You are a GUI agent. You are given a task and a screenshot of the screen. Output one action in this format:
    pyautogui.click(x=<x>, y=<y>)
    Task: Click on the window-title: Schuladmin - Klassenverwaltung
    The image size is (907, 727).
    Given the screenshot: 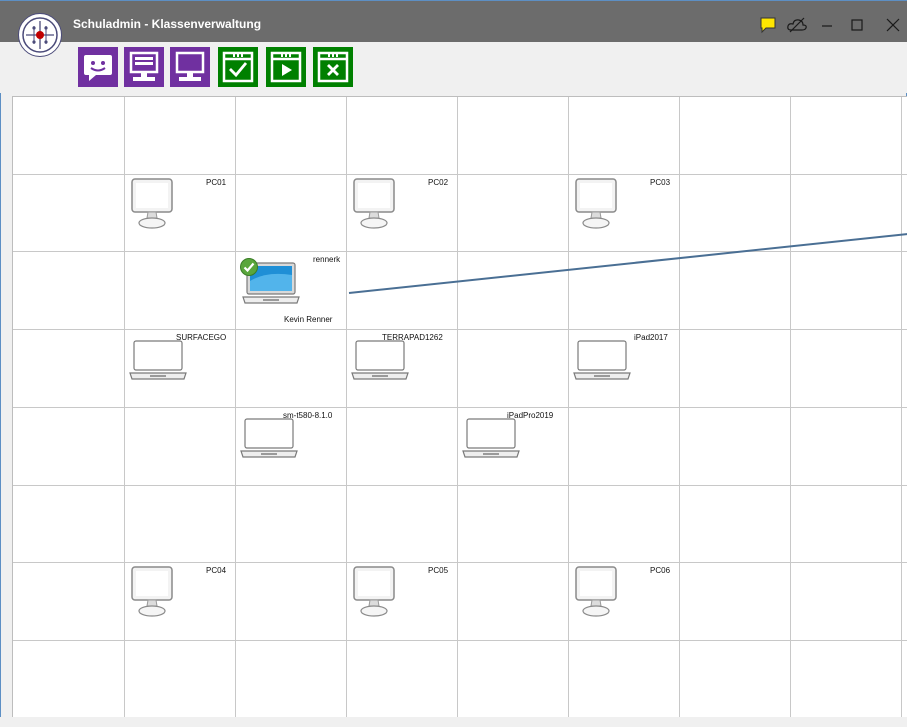 What is the action you would take?
    pyautogui.click(x=167, y=24)
    